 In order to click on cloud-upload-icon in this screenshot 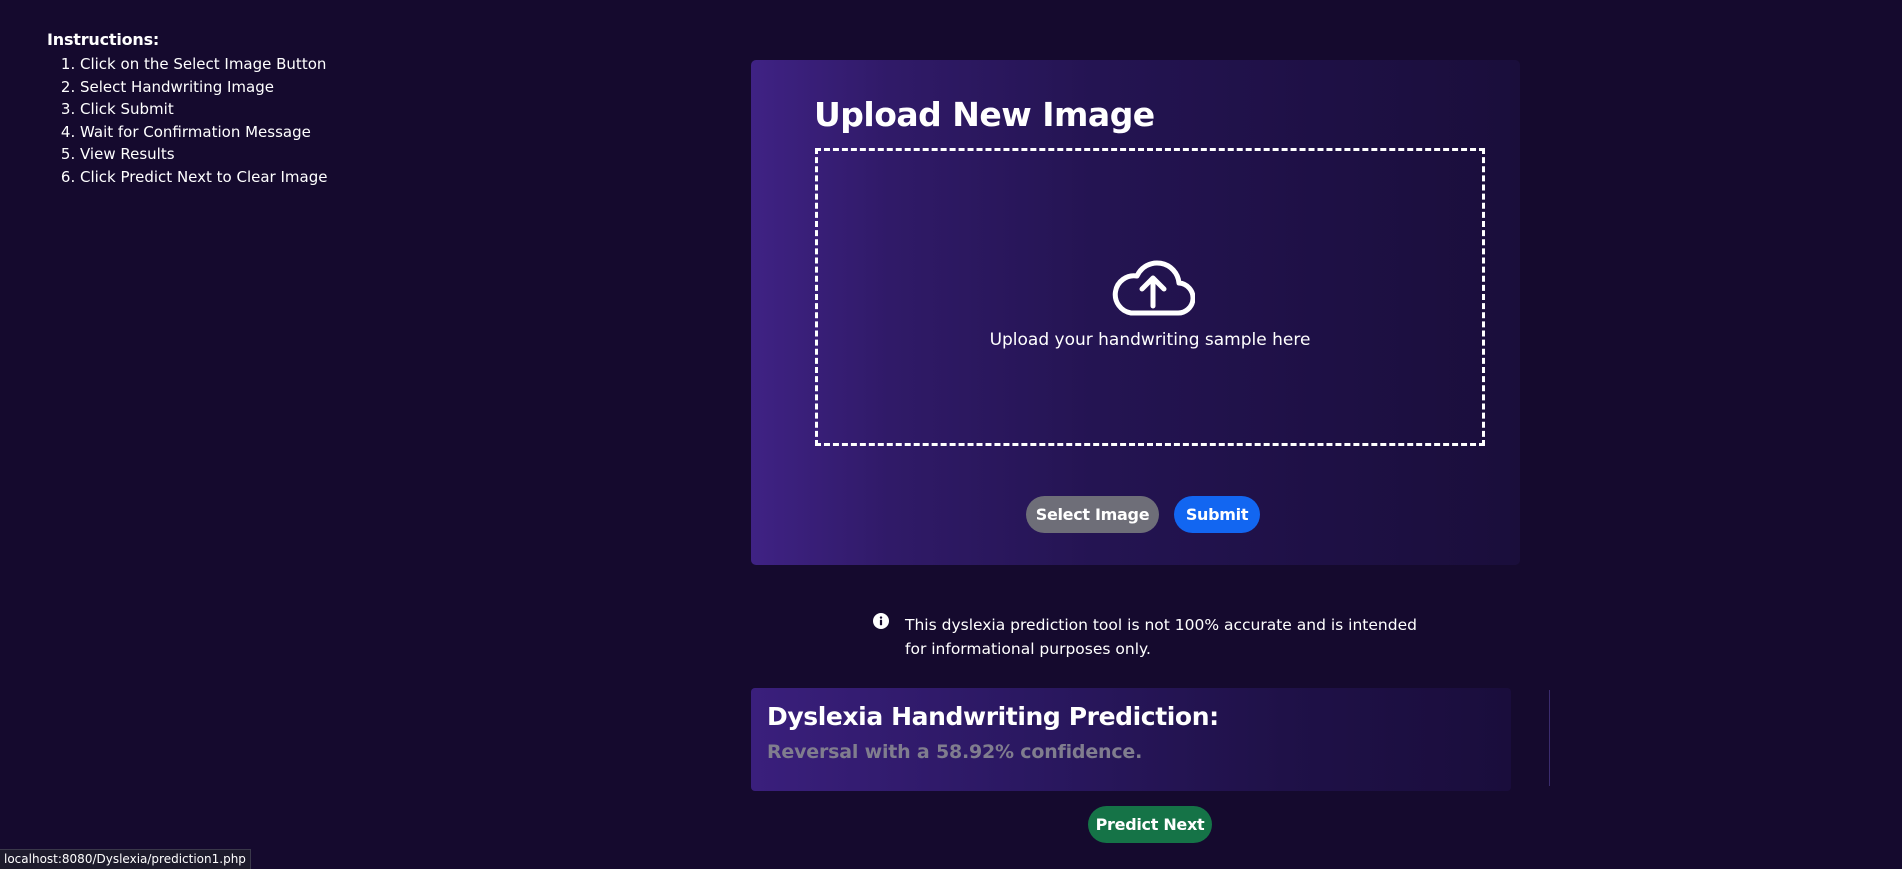, I will do `click(1153, 288)`.